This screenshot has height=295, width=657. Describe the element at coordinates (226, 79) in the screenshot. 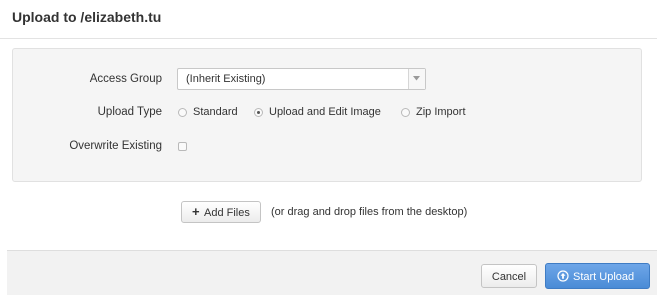

I see `access-group-value: (Inherit Existing)` at that location.